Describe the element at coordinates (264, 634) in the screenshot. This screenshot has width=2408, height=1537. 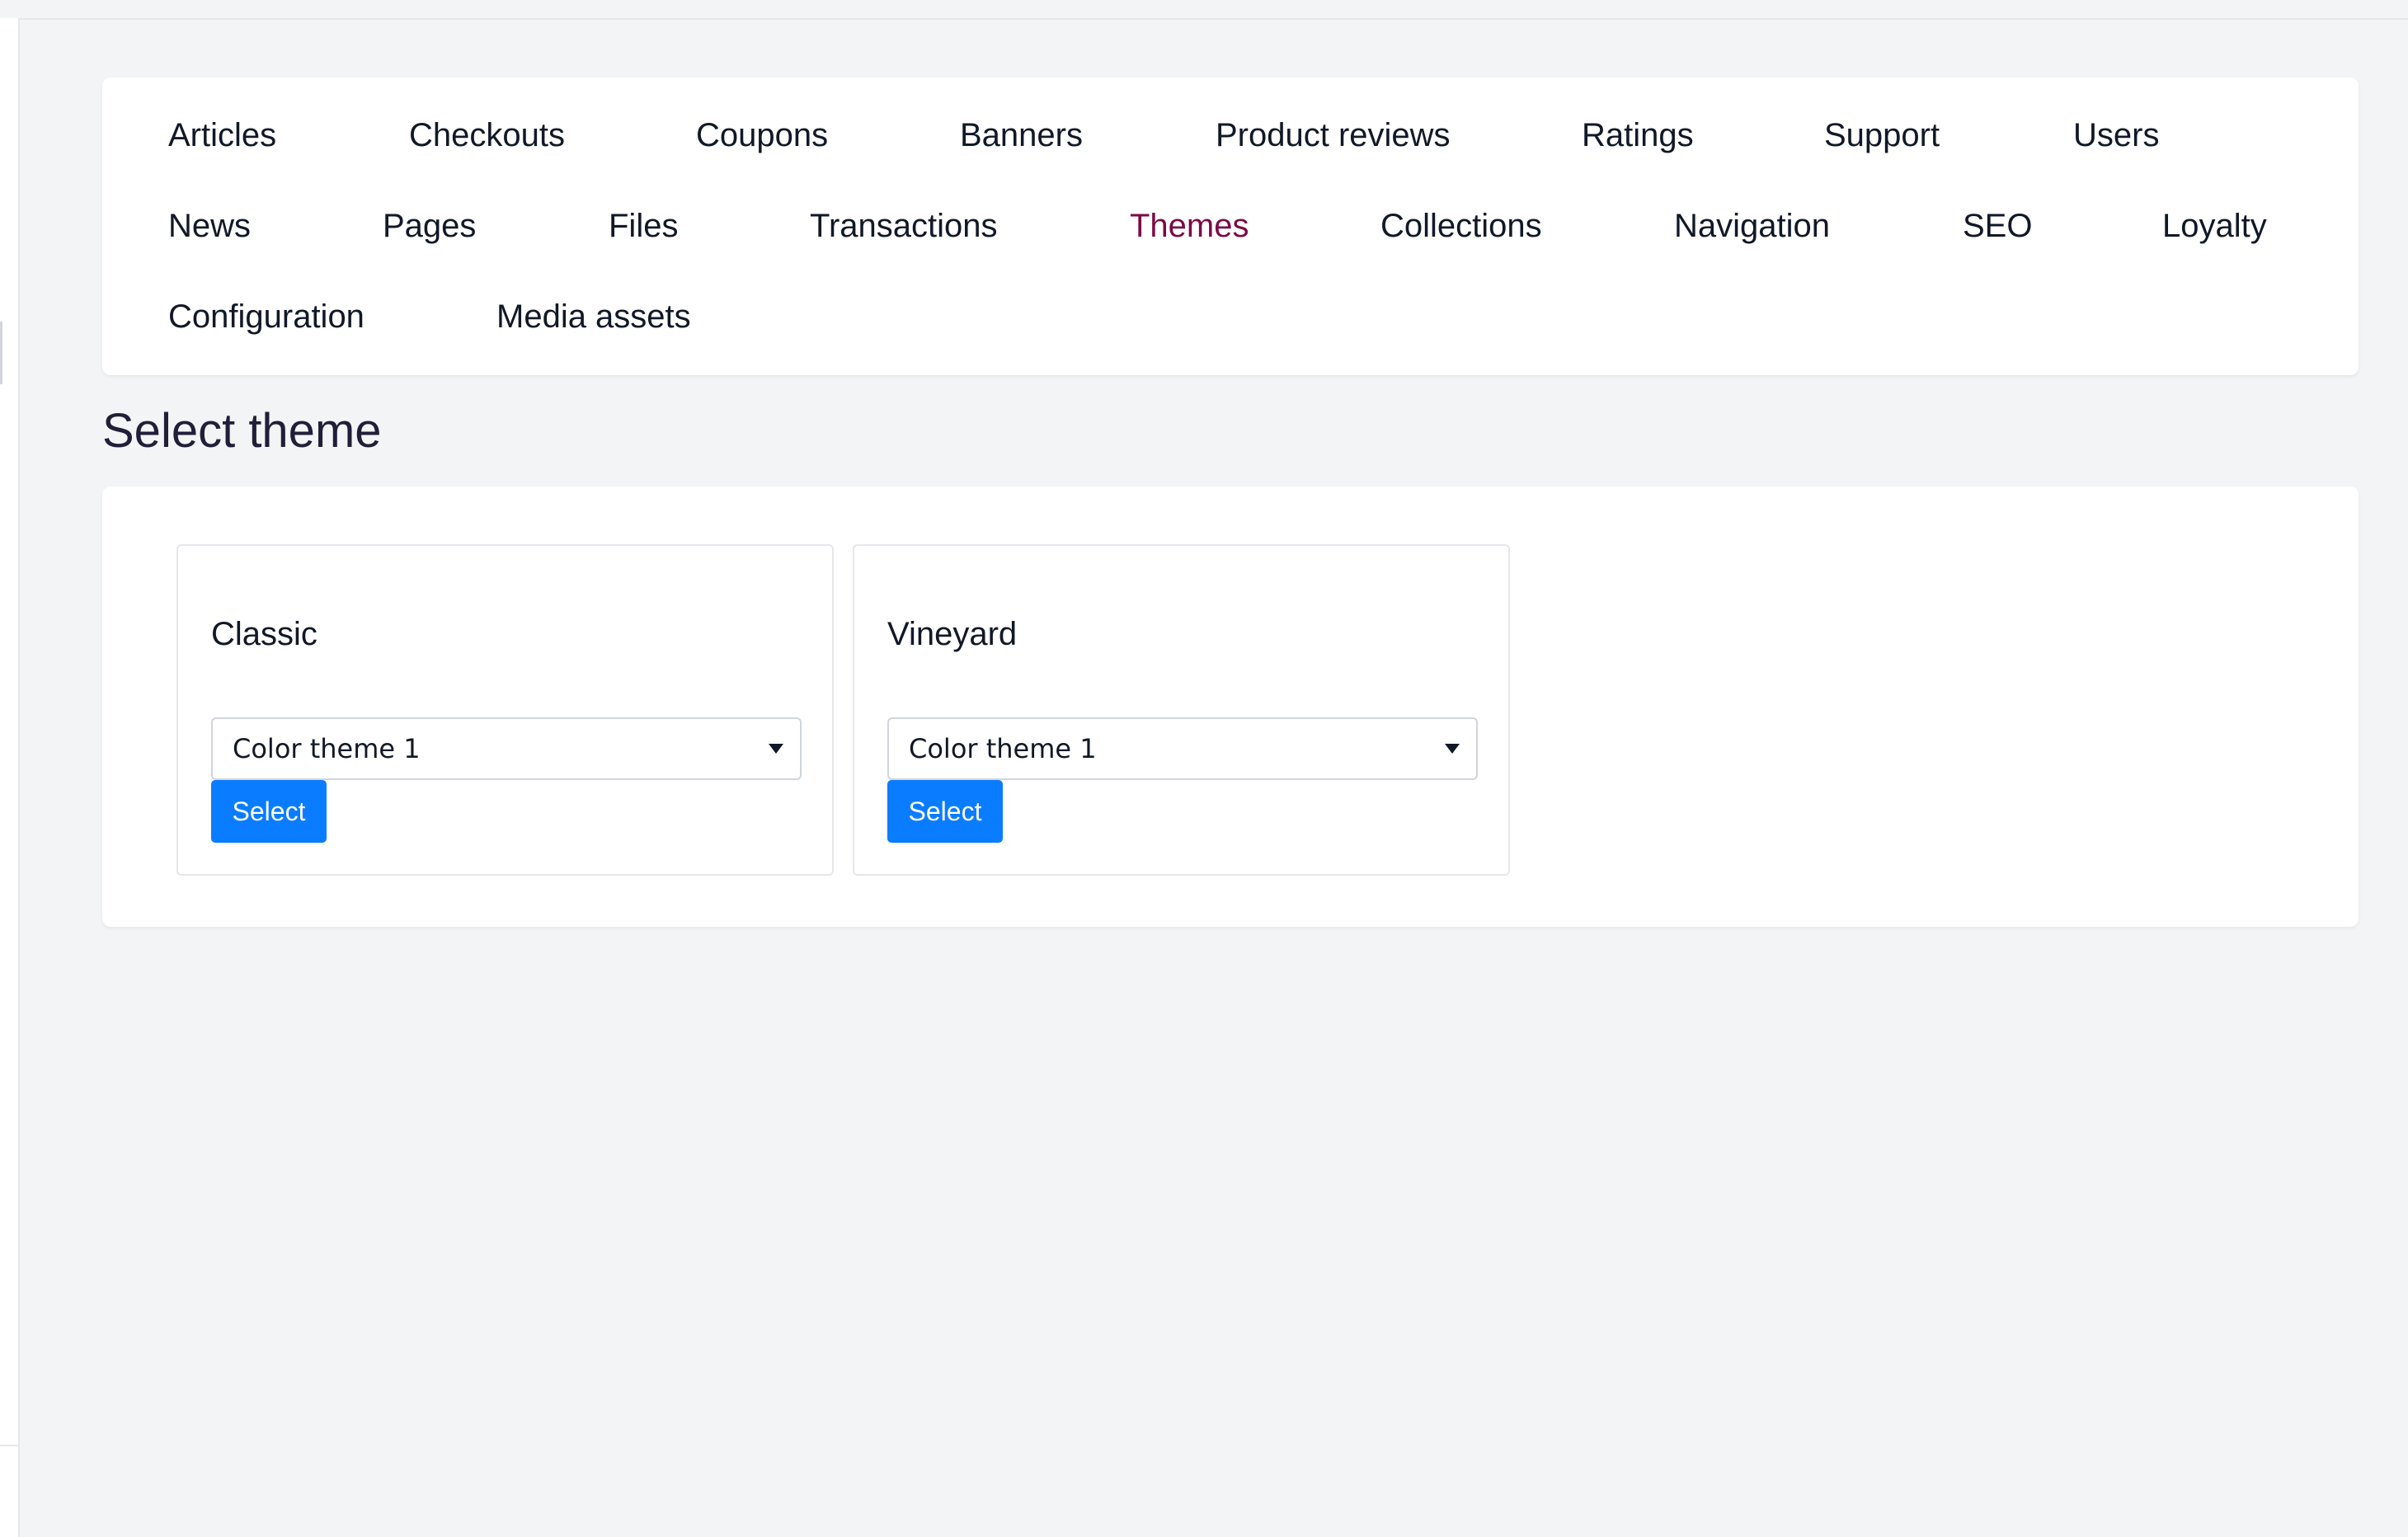
I see `theme-name: Classic` at that location.